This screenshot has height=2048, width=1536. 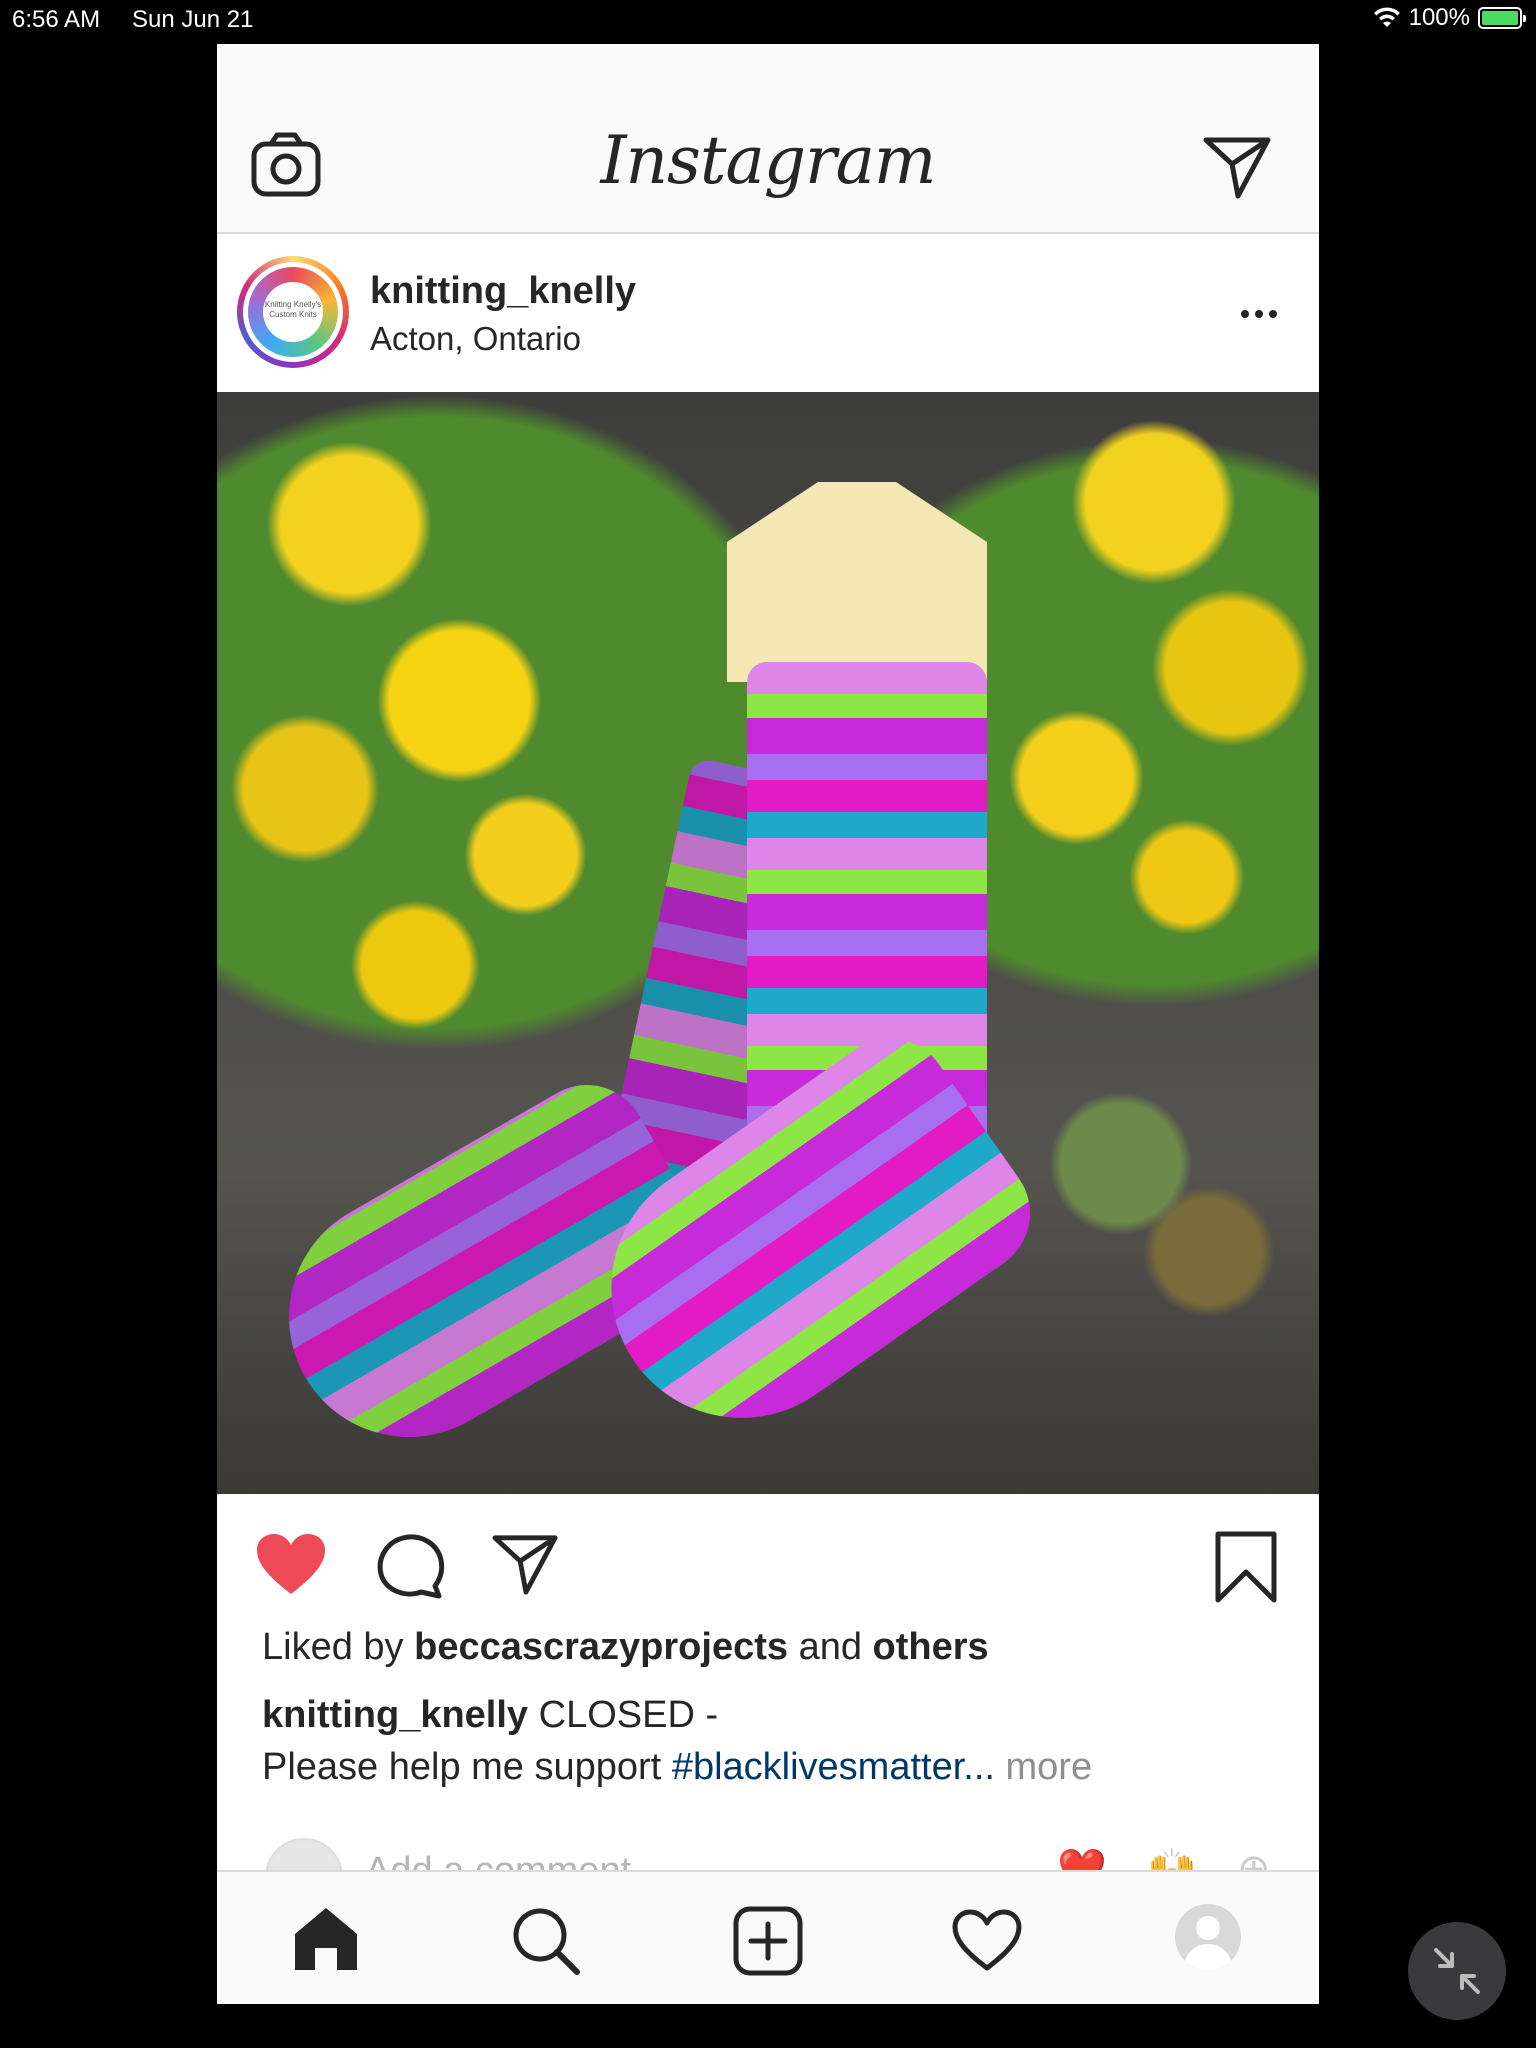 I want to click on more-options-icon, so click(x=1259, y=314).